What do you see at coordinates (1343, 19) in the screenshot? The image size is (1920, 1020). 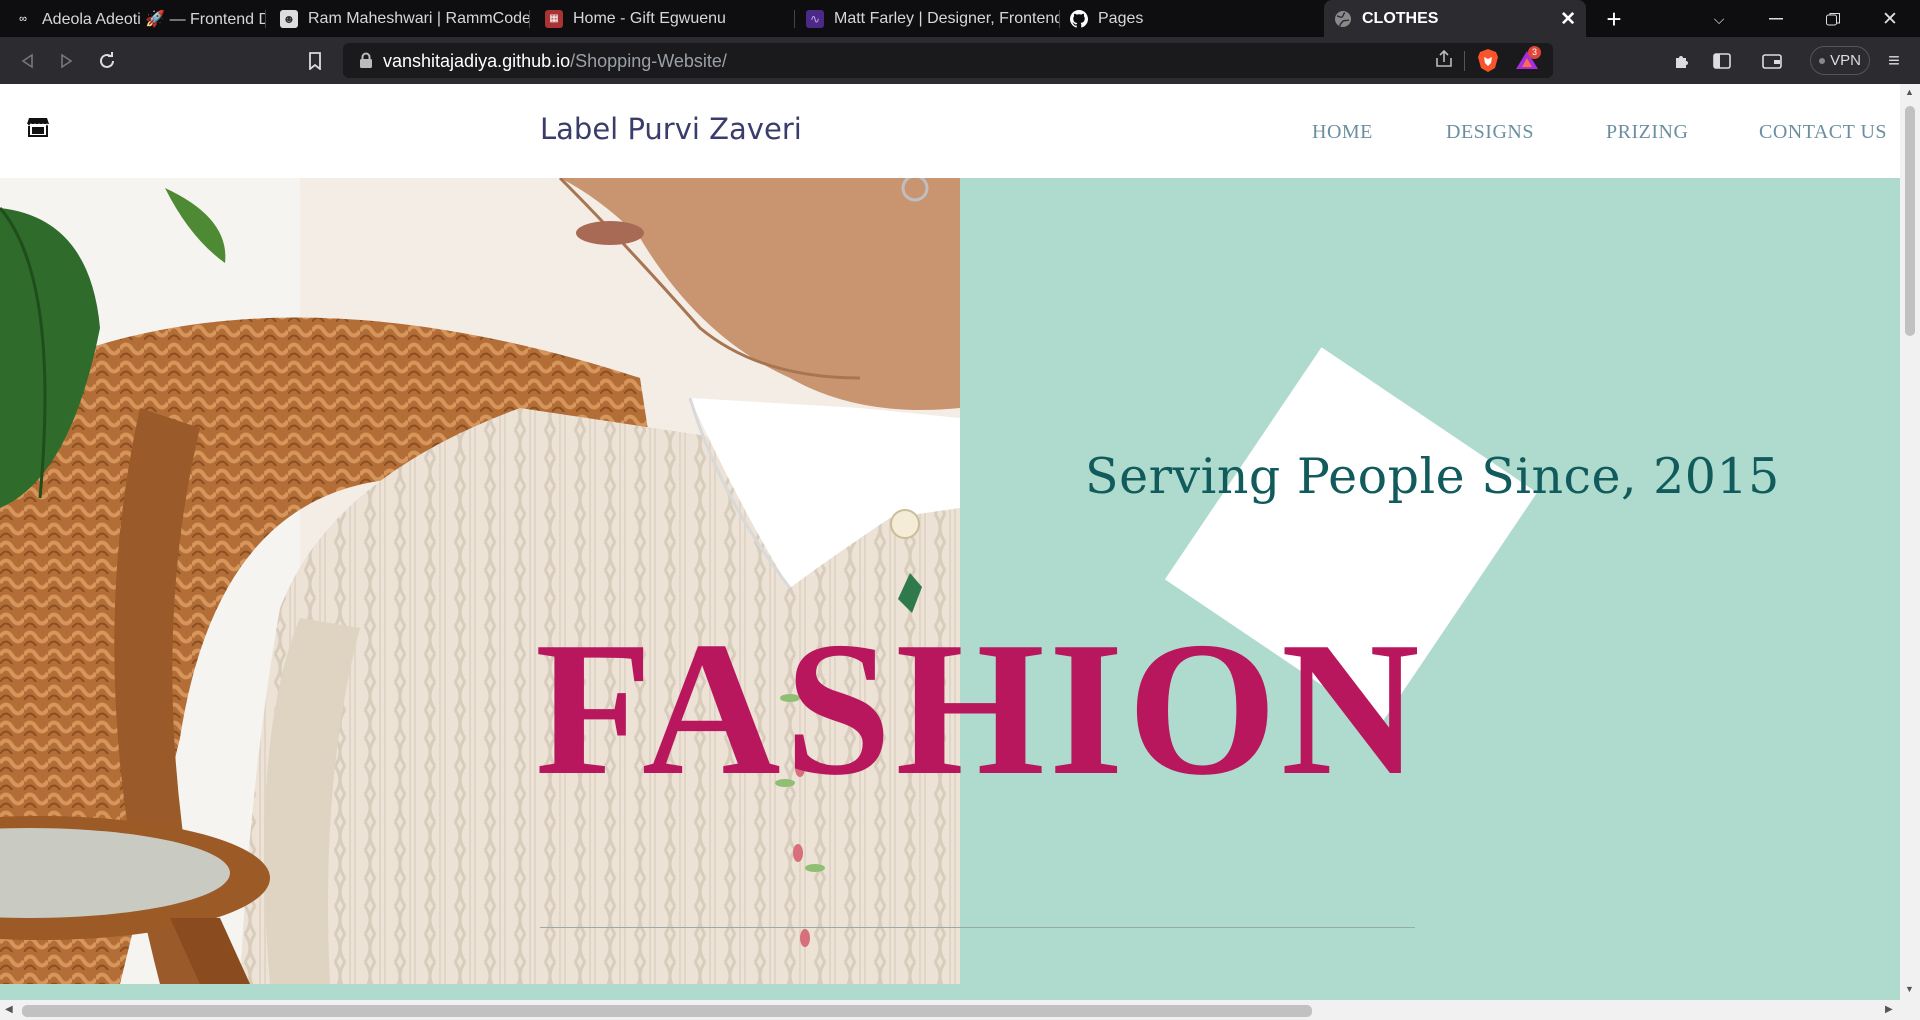 I see `globe-icon` at bounding box center [1343, 19].